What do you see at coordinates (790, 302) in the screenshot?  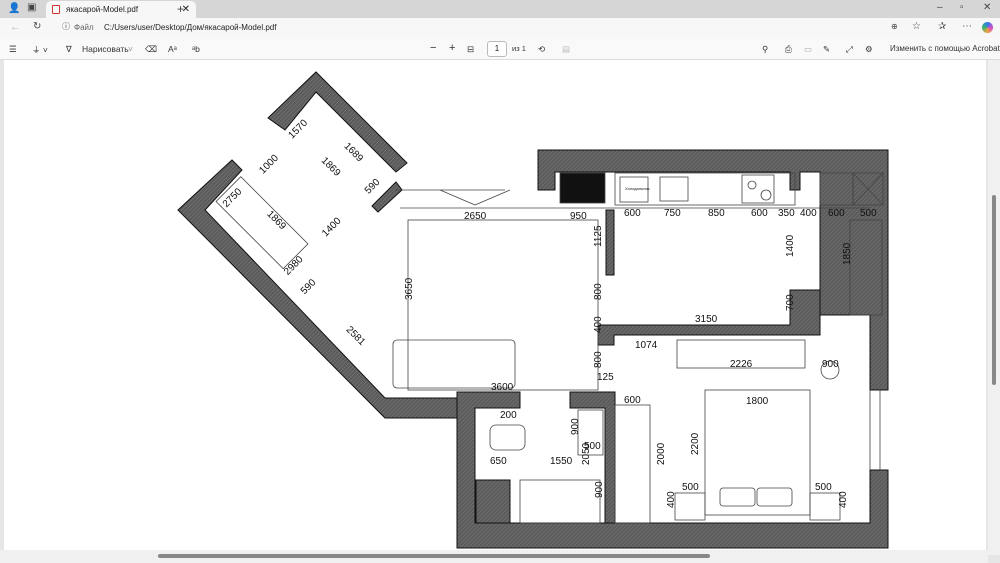 I see `dimension-label: 700` at bounding box center [790, 302].